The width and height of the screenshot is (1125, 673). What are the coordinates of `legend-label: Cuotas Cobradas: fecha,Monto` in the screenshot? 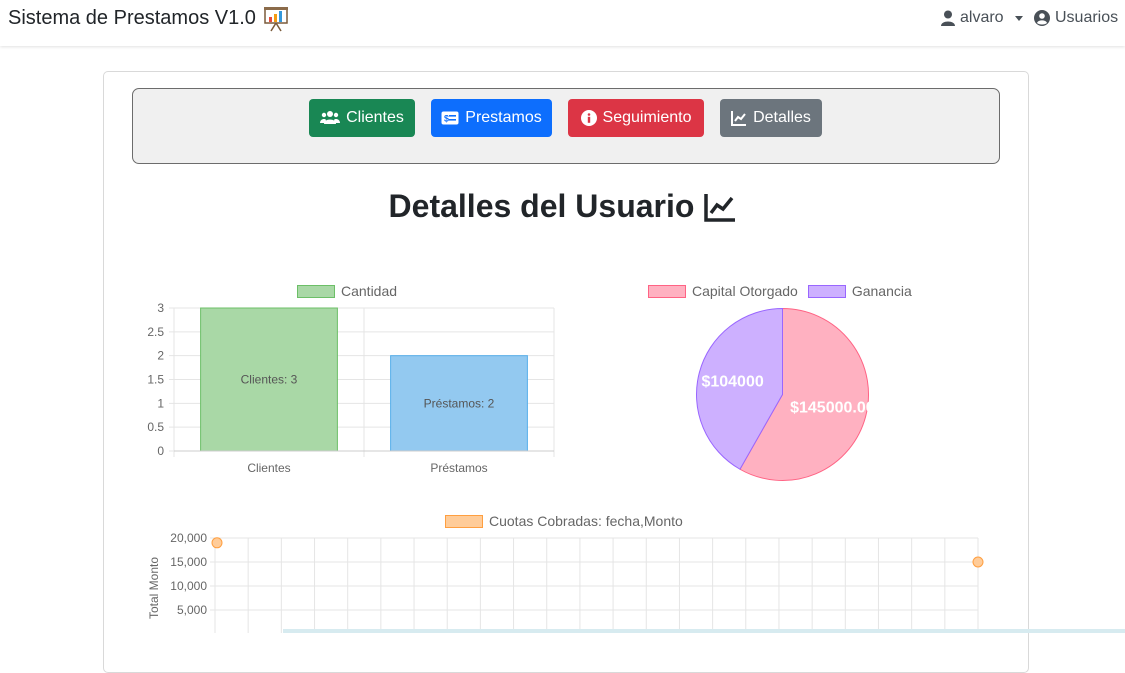 It's located at (586, 521).